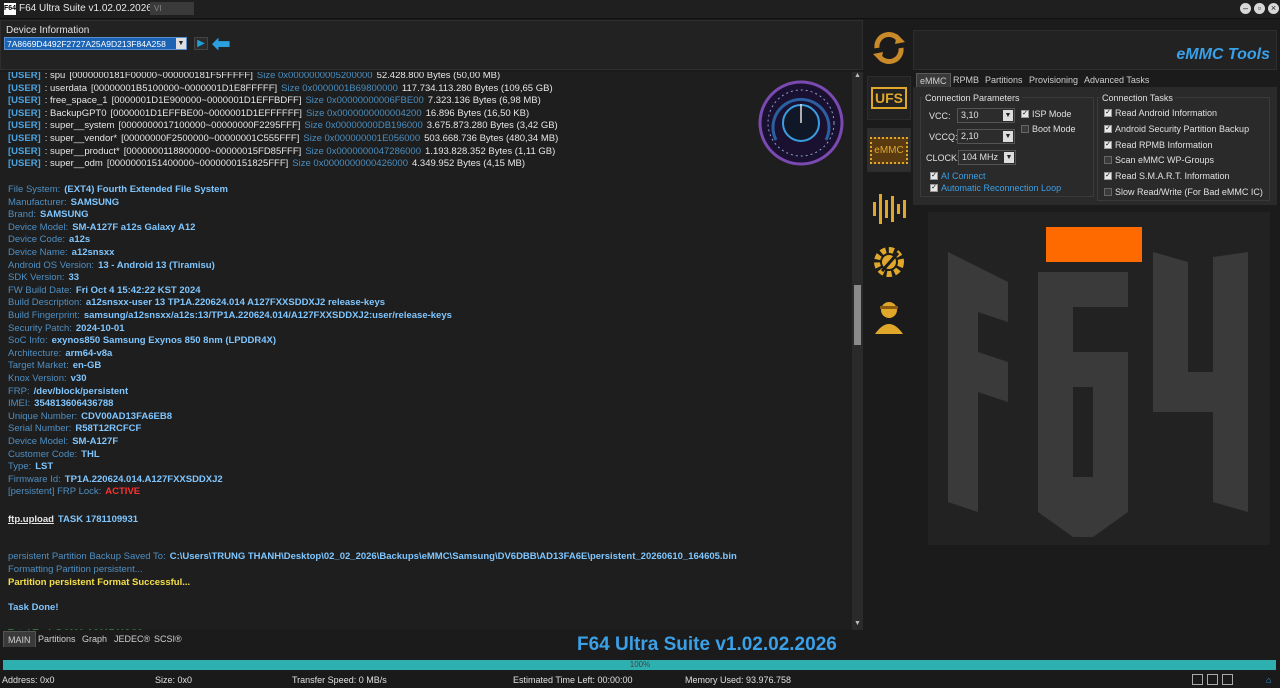 This screenshot has width=1280, height=688. Describe the element at coordinates (95, 43) in the screenshot. I see `device-select: 7A8669D4492F2727A25A9D213F84A258` at that location.